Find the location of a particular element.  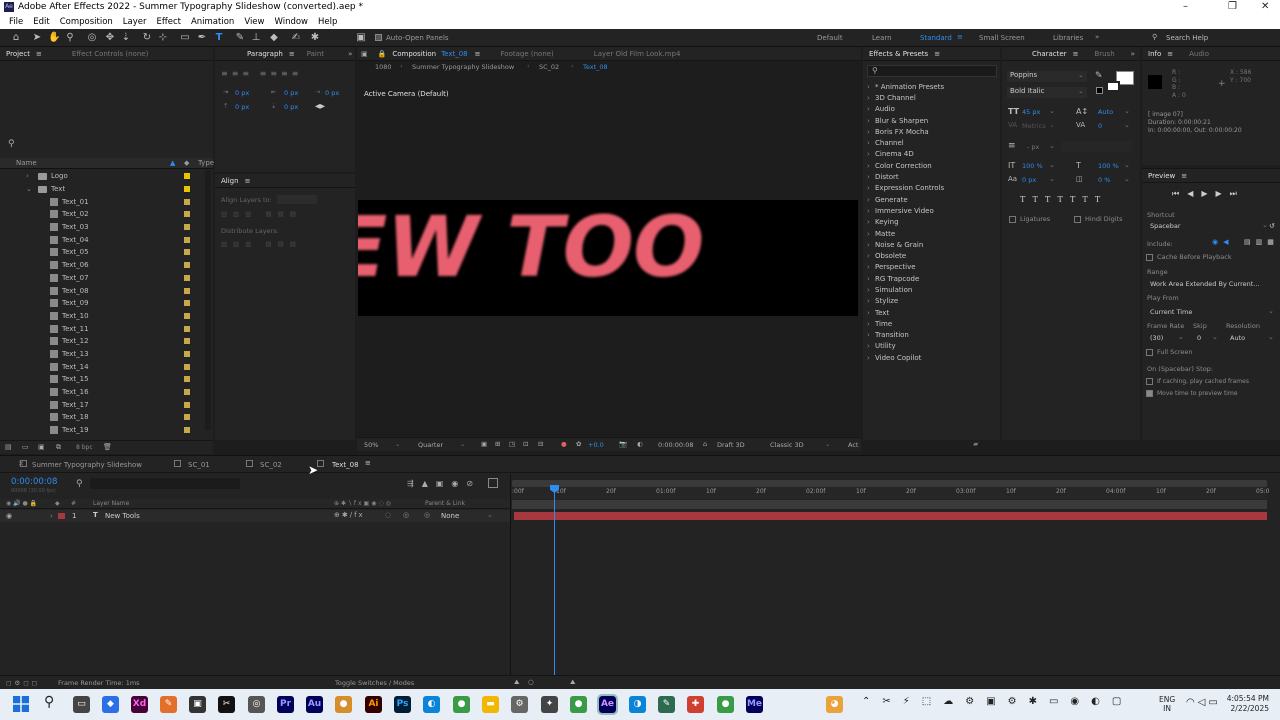

notification-app-icon: ◕ is located at coordinates (834, 704).